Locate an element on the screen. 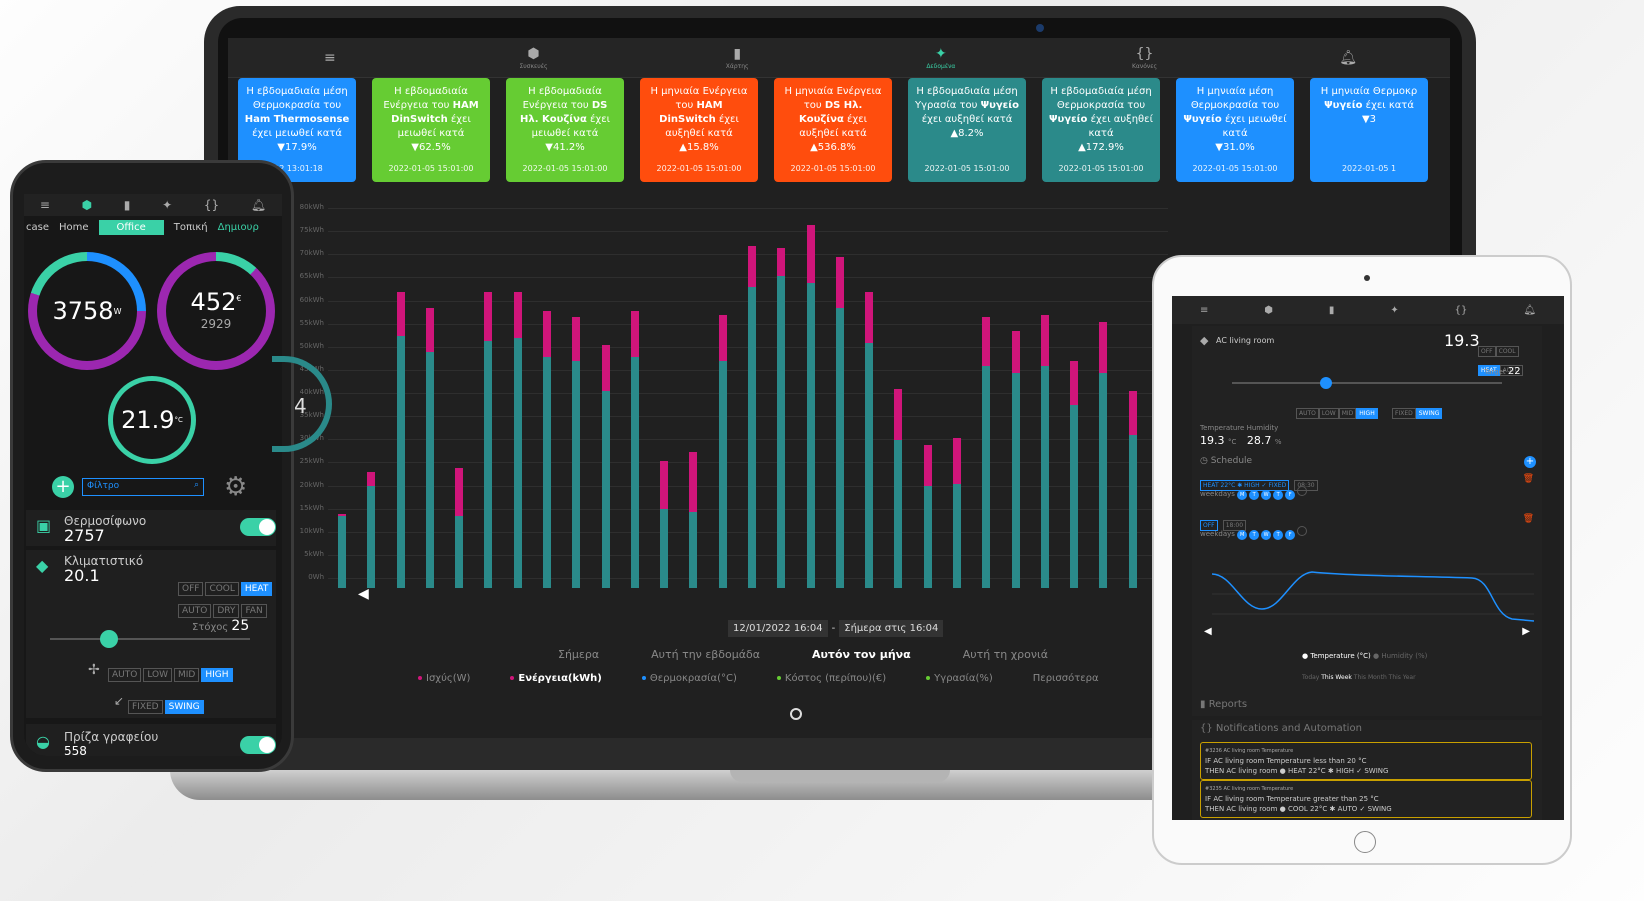  button-off: OFF is located at coordinates (1487, 351).